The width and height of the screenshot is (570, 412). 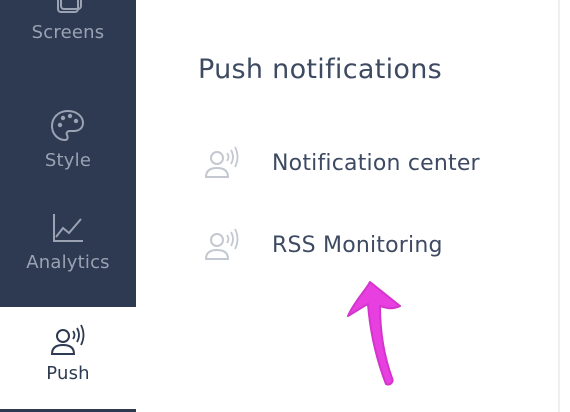 I want to click on sidebar-item-label: Screens, so click(x=68, y=32).